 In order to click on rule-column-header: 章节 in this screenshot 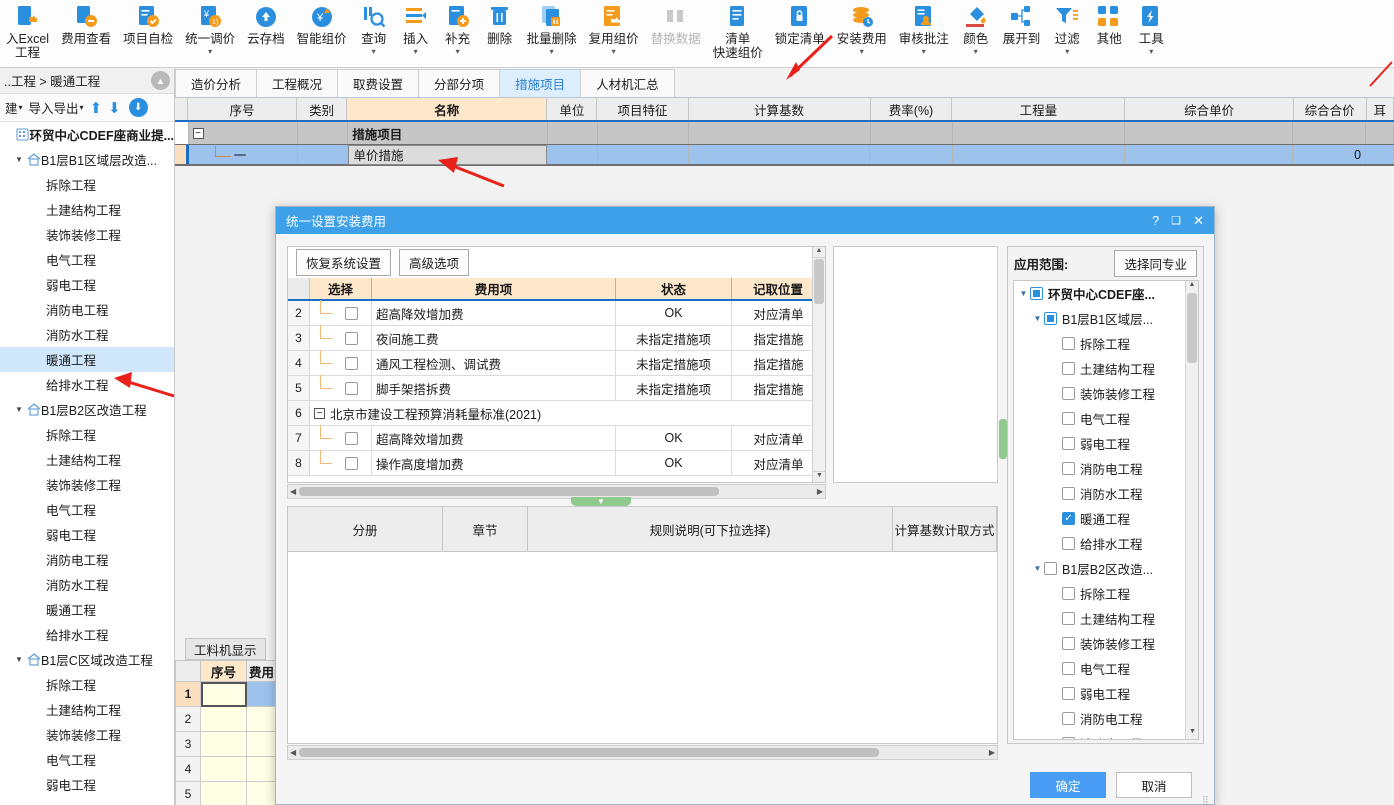, I will do `click(485, 529)`.